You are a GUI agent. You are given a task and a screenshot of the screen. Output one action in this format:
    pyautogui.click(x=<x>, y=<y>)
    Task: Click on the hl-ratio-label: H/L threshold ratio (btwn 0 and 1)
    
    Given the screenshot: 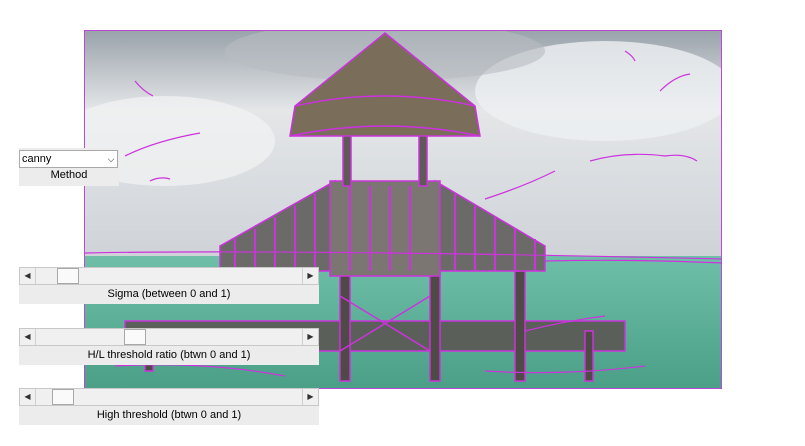 What is the action you would take?
    pyautogui.click(x=169, y=355)
    